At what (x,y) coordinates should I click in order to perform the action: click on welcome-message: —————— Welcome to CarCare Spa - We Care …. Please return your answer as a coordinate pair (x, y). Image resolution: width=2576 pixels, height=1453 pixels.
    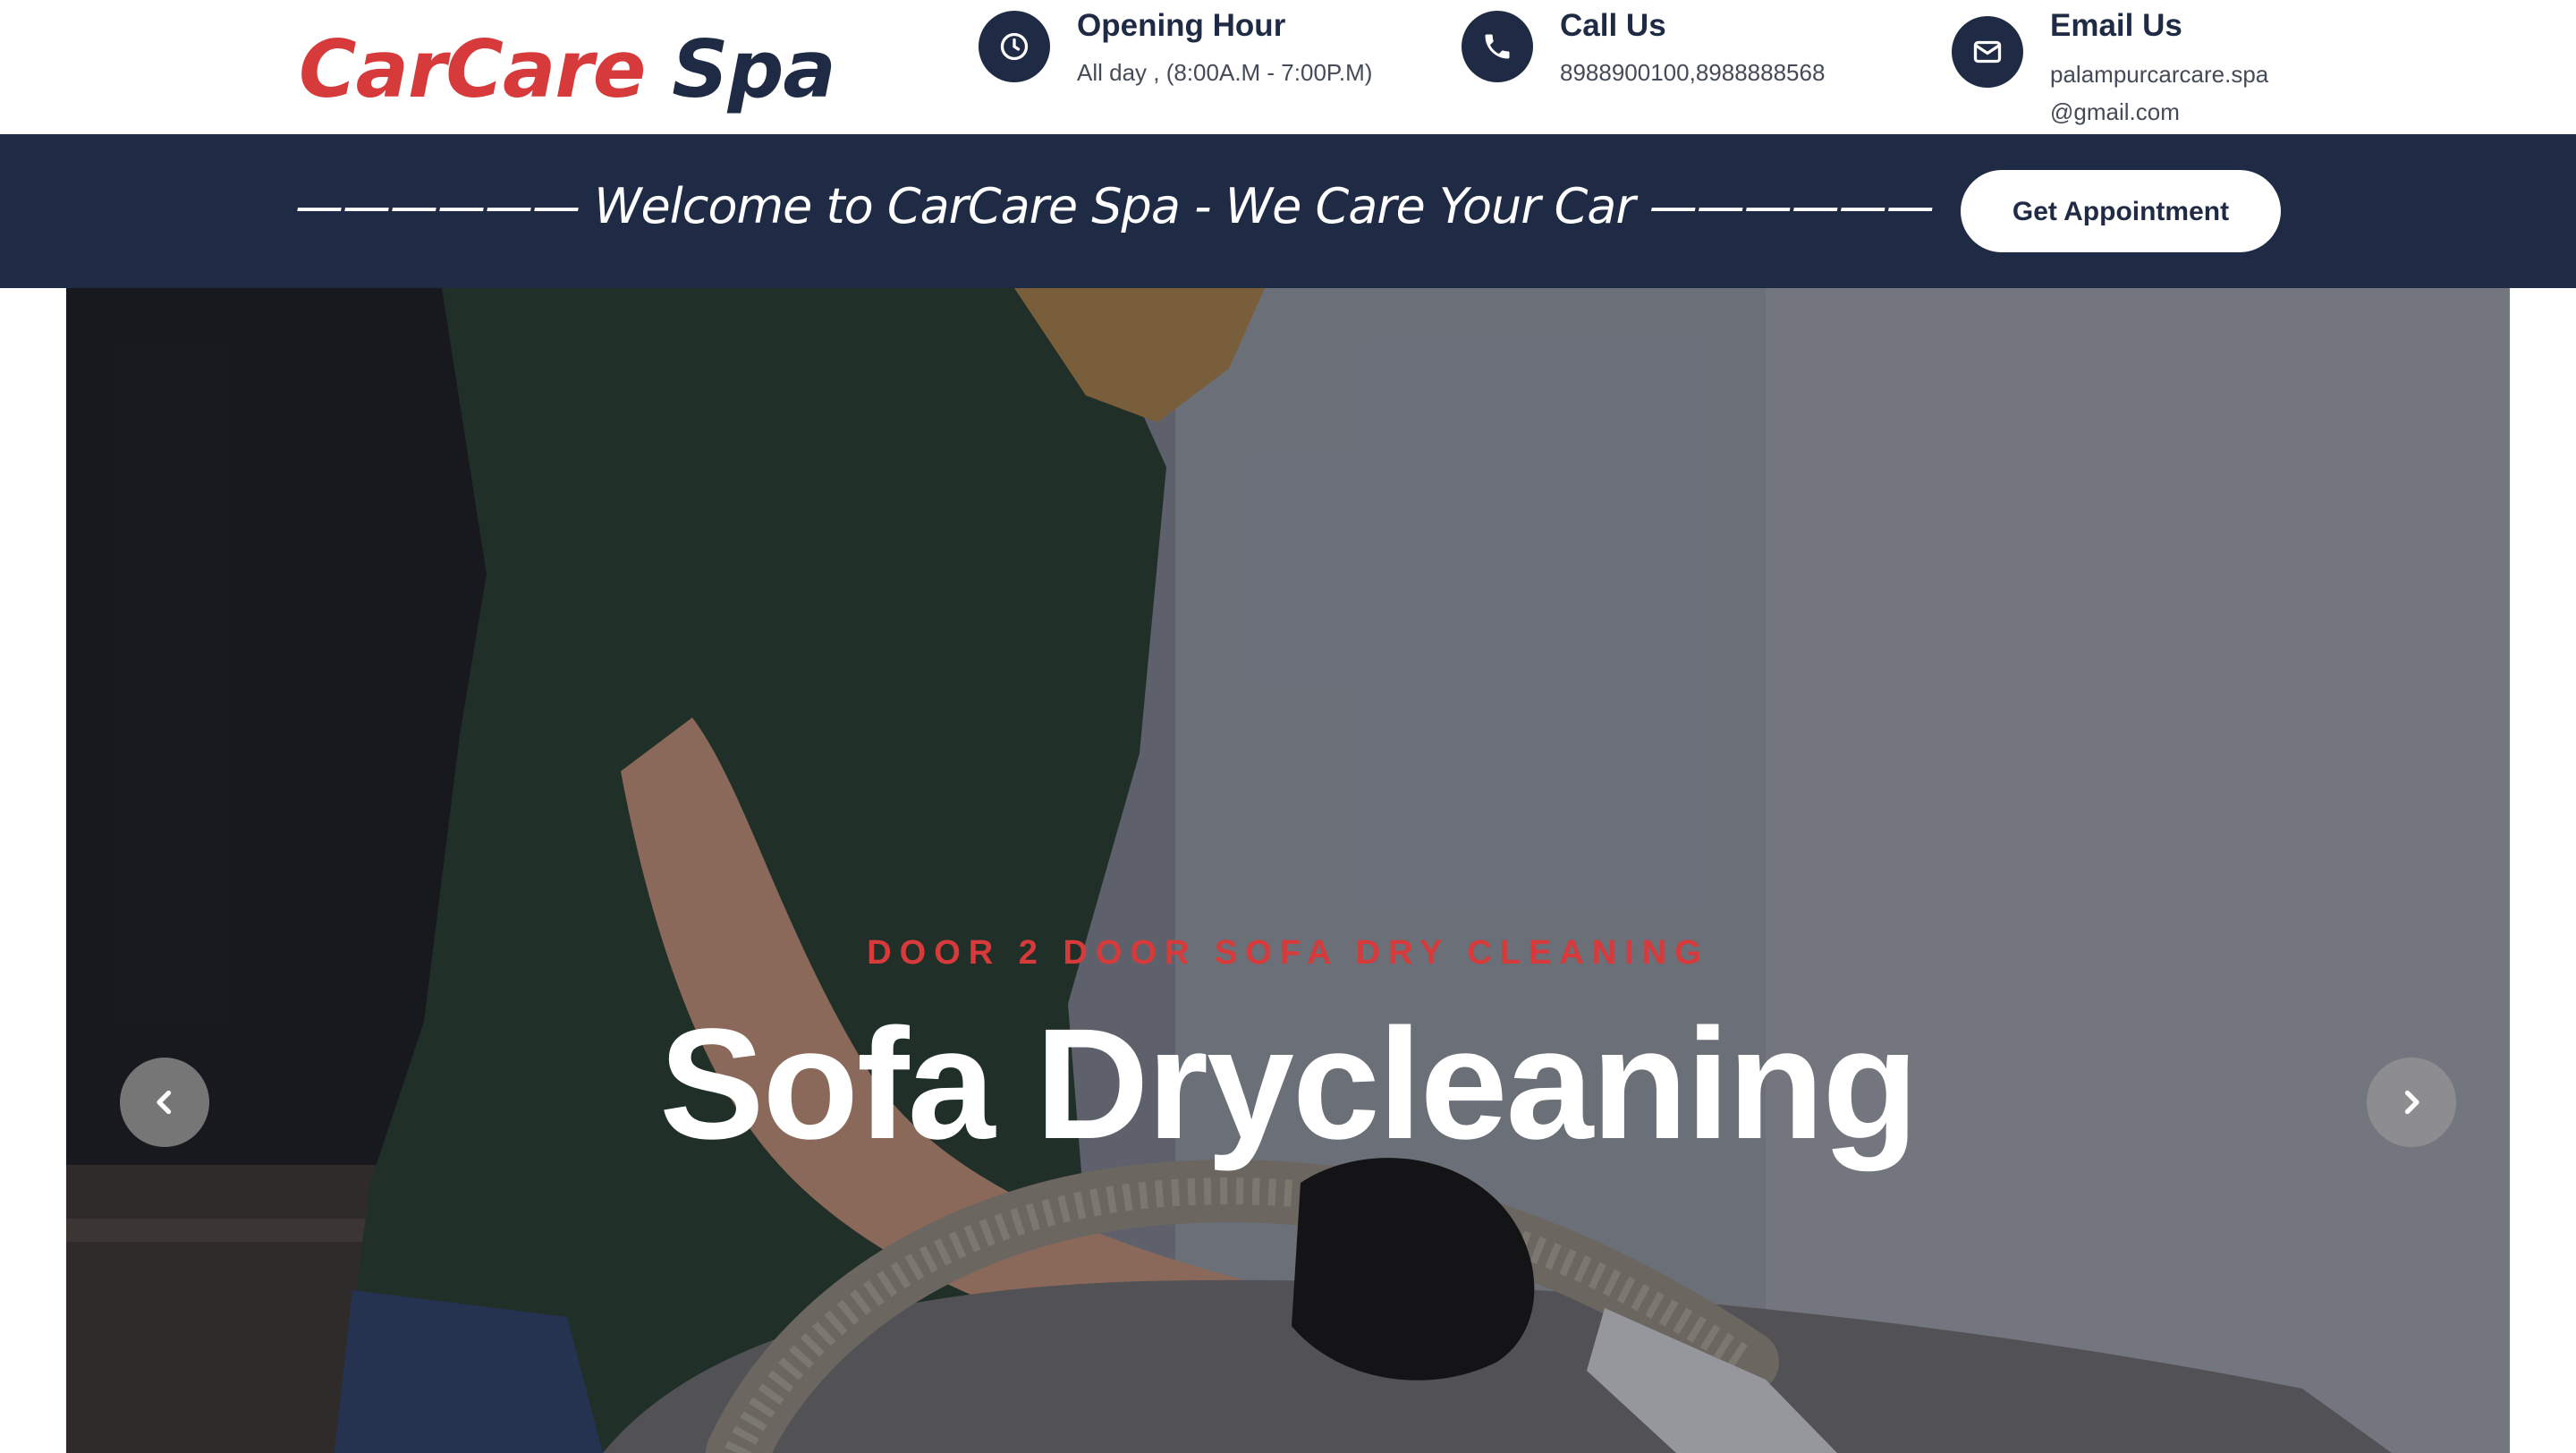
    Looking at the image, I should click on (1115, 206).